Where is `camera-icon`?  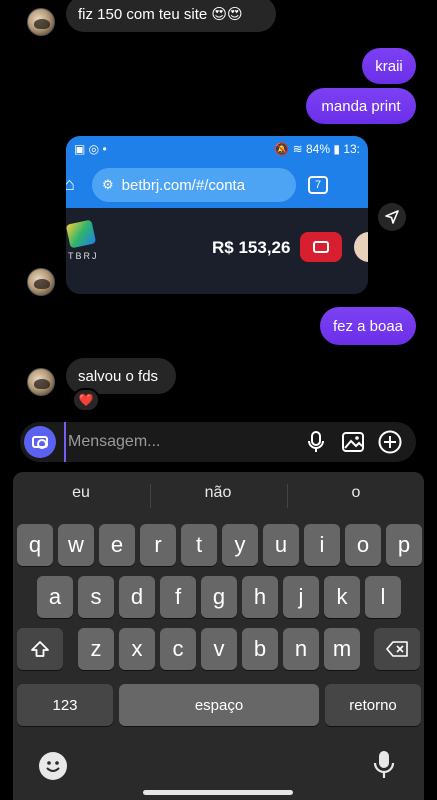 camera-icon is located at coordinates (40, 442).